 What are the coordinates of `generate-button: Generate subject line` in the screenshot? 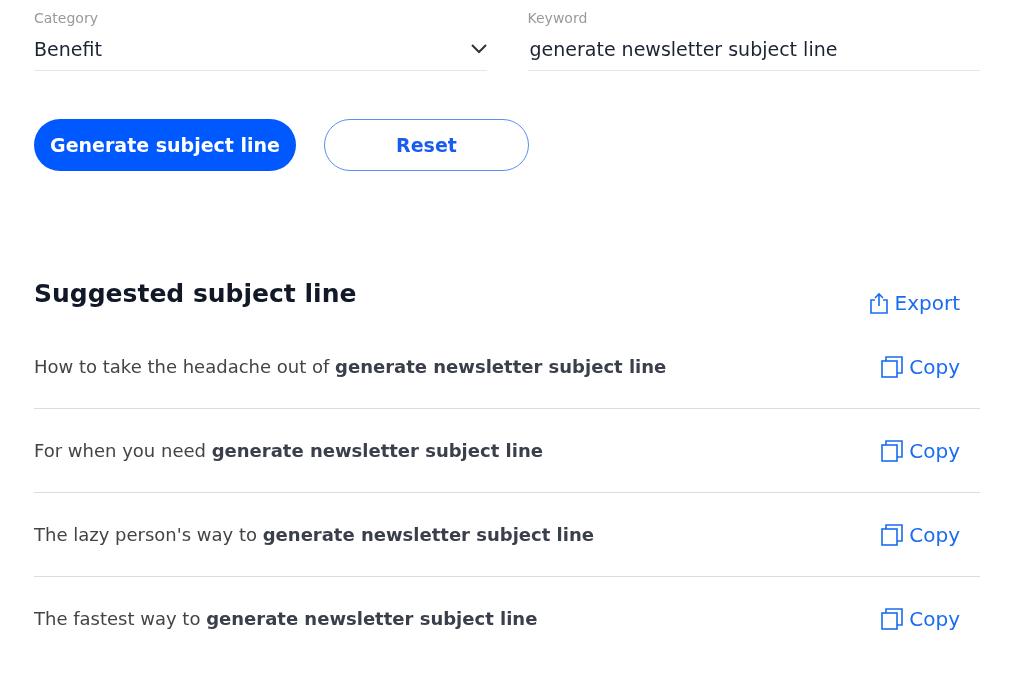 It's located at (165, 145).